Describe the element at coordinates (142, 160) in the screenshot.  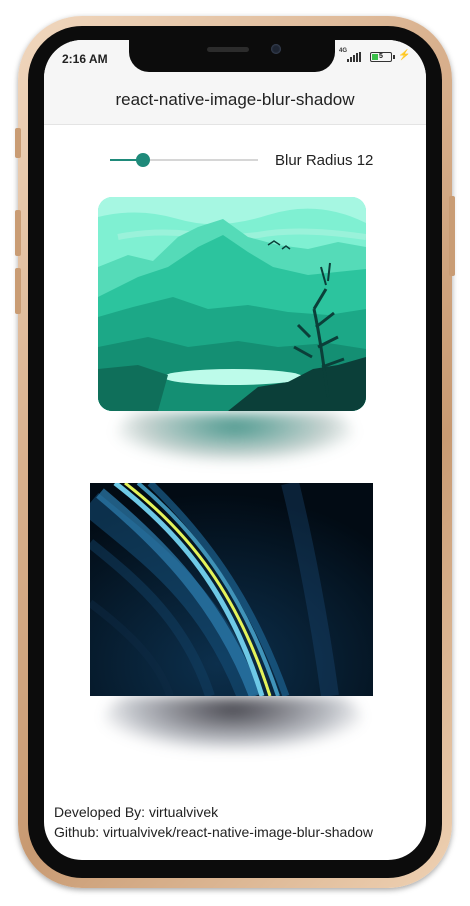
I see `slider-thumb` at that location.